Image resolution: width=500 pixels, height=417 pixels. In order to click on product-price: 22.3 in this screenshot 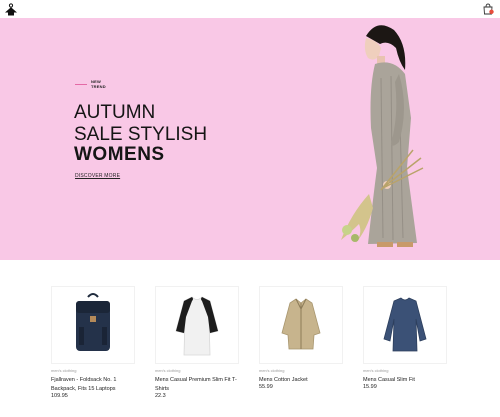, I will do `click(160, 396)`.